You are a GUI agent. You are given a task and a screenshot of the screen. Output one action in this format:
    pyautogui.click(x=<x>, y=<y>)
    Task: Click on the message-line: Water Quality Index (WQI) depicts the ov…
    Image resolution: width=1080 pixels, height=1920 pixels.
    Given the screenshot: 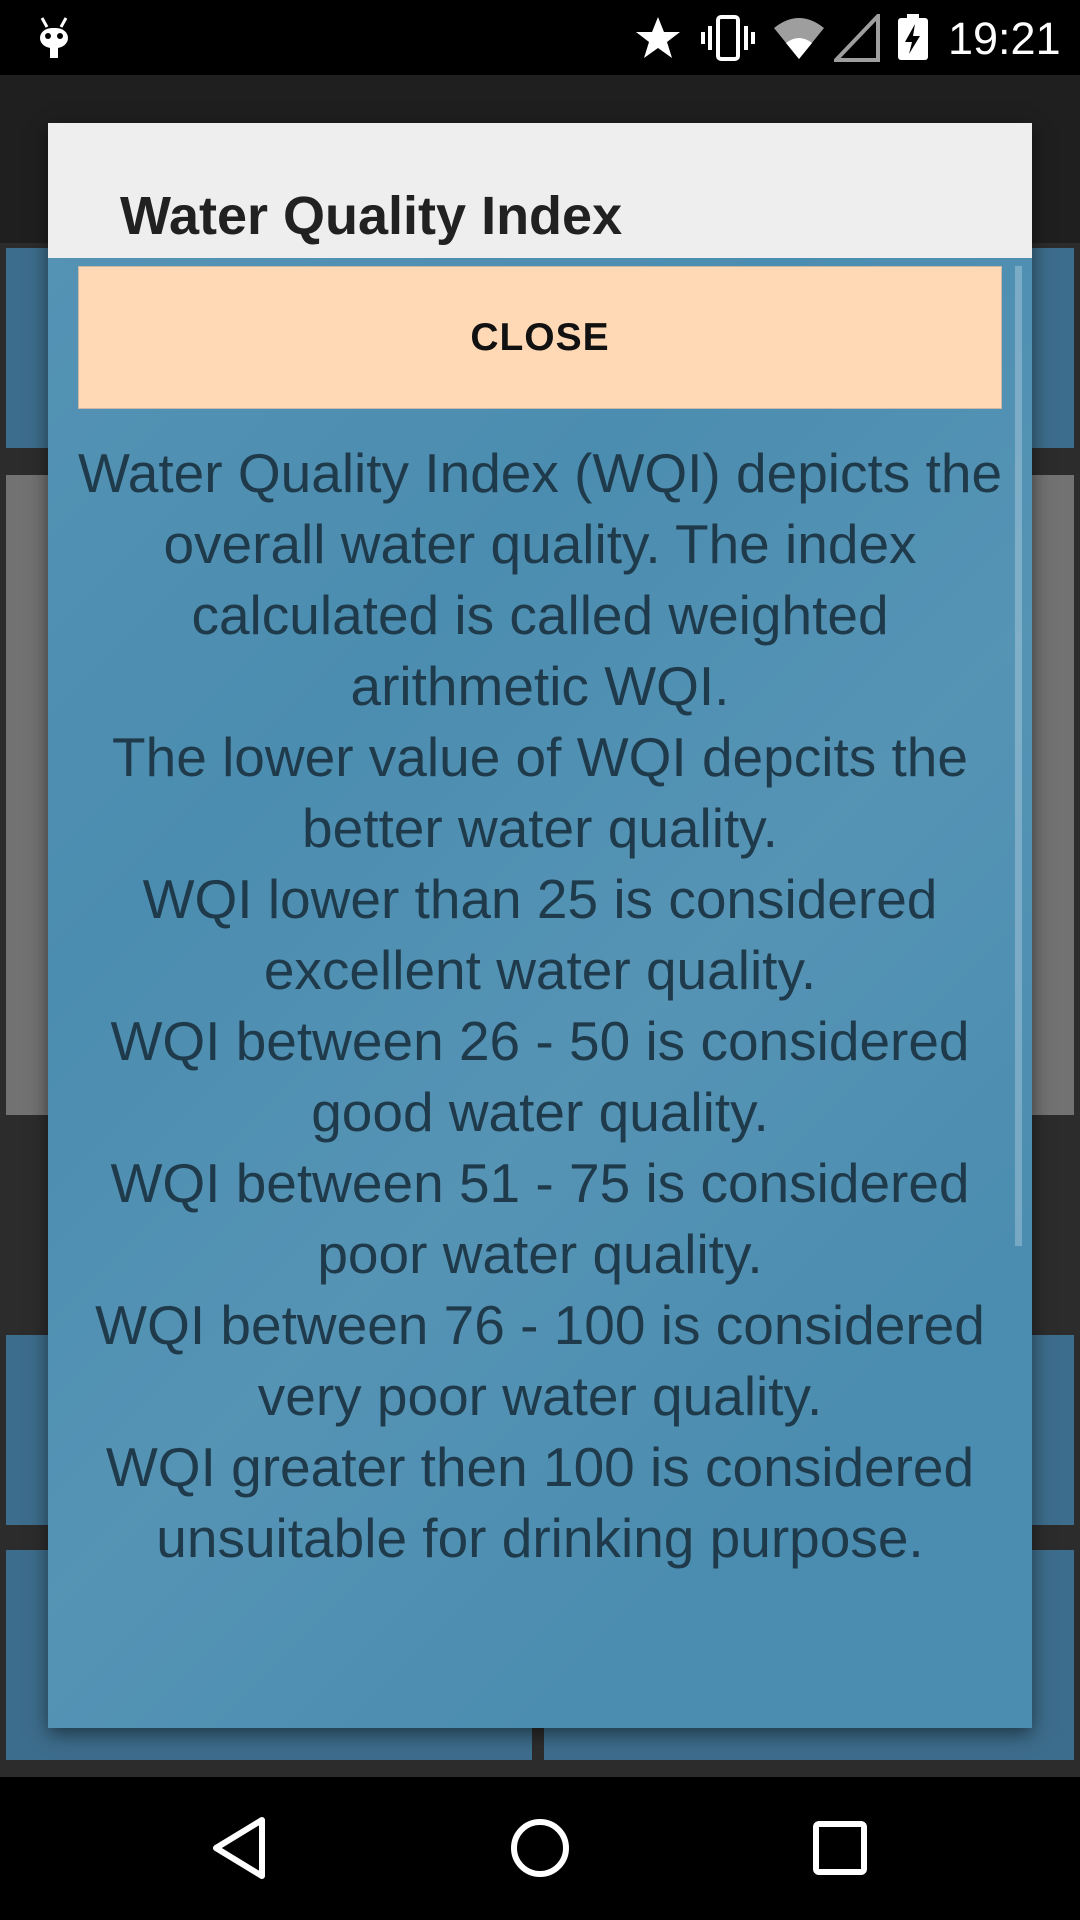 What is the action you would take?
    pyautogui.click(x=540, y=579)
    